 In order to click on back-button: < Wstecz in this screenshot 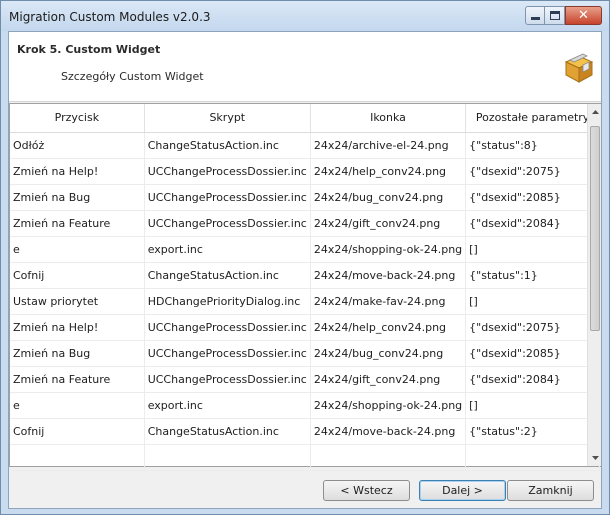, I will do `click(366, 490)`.